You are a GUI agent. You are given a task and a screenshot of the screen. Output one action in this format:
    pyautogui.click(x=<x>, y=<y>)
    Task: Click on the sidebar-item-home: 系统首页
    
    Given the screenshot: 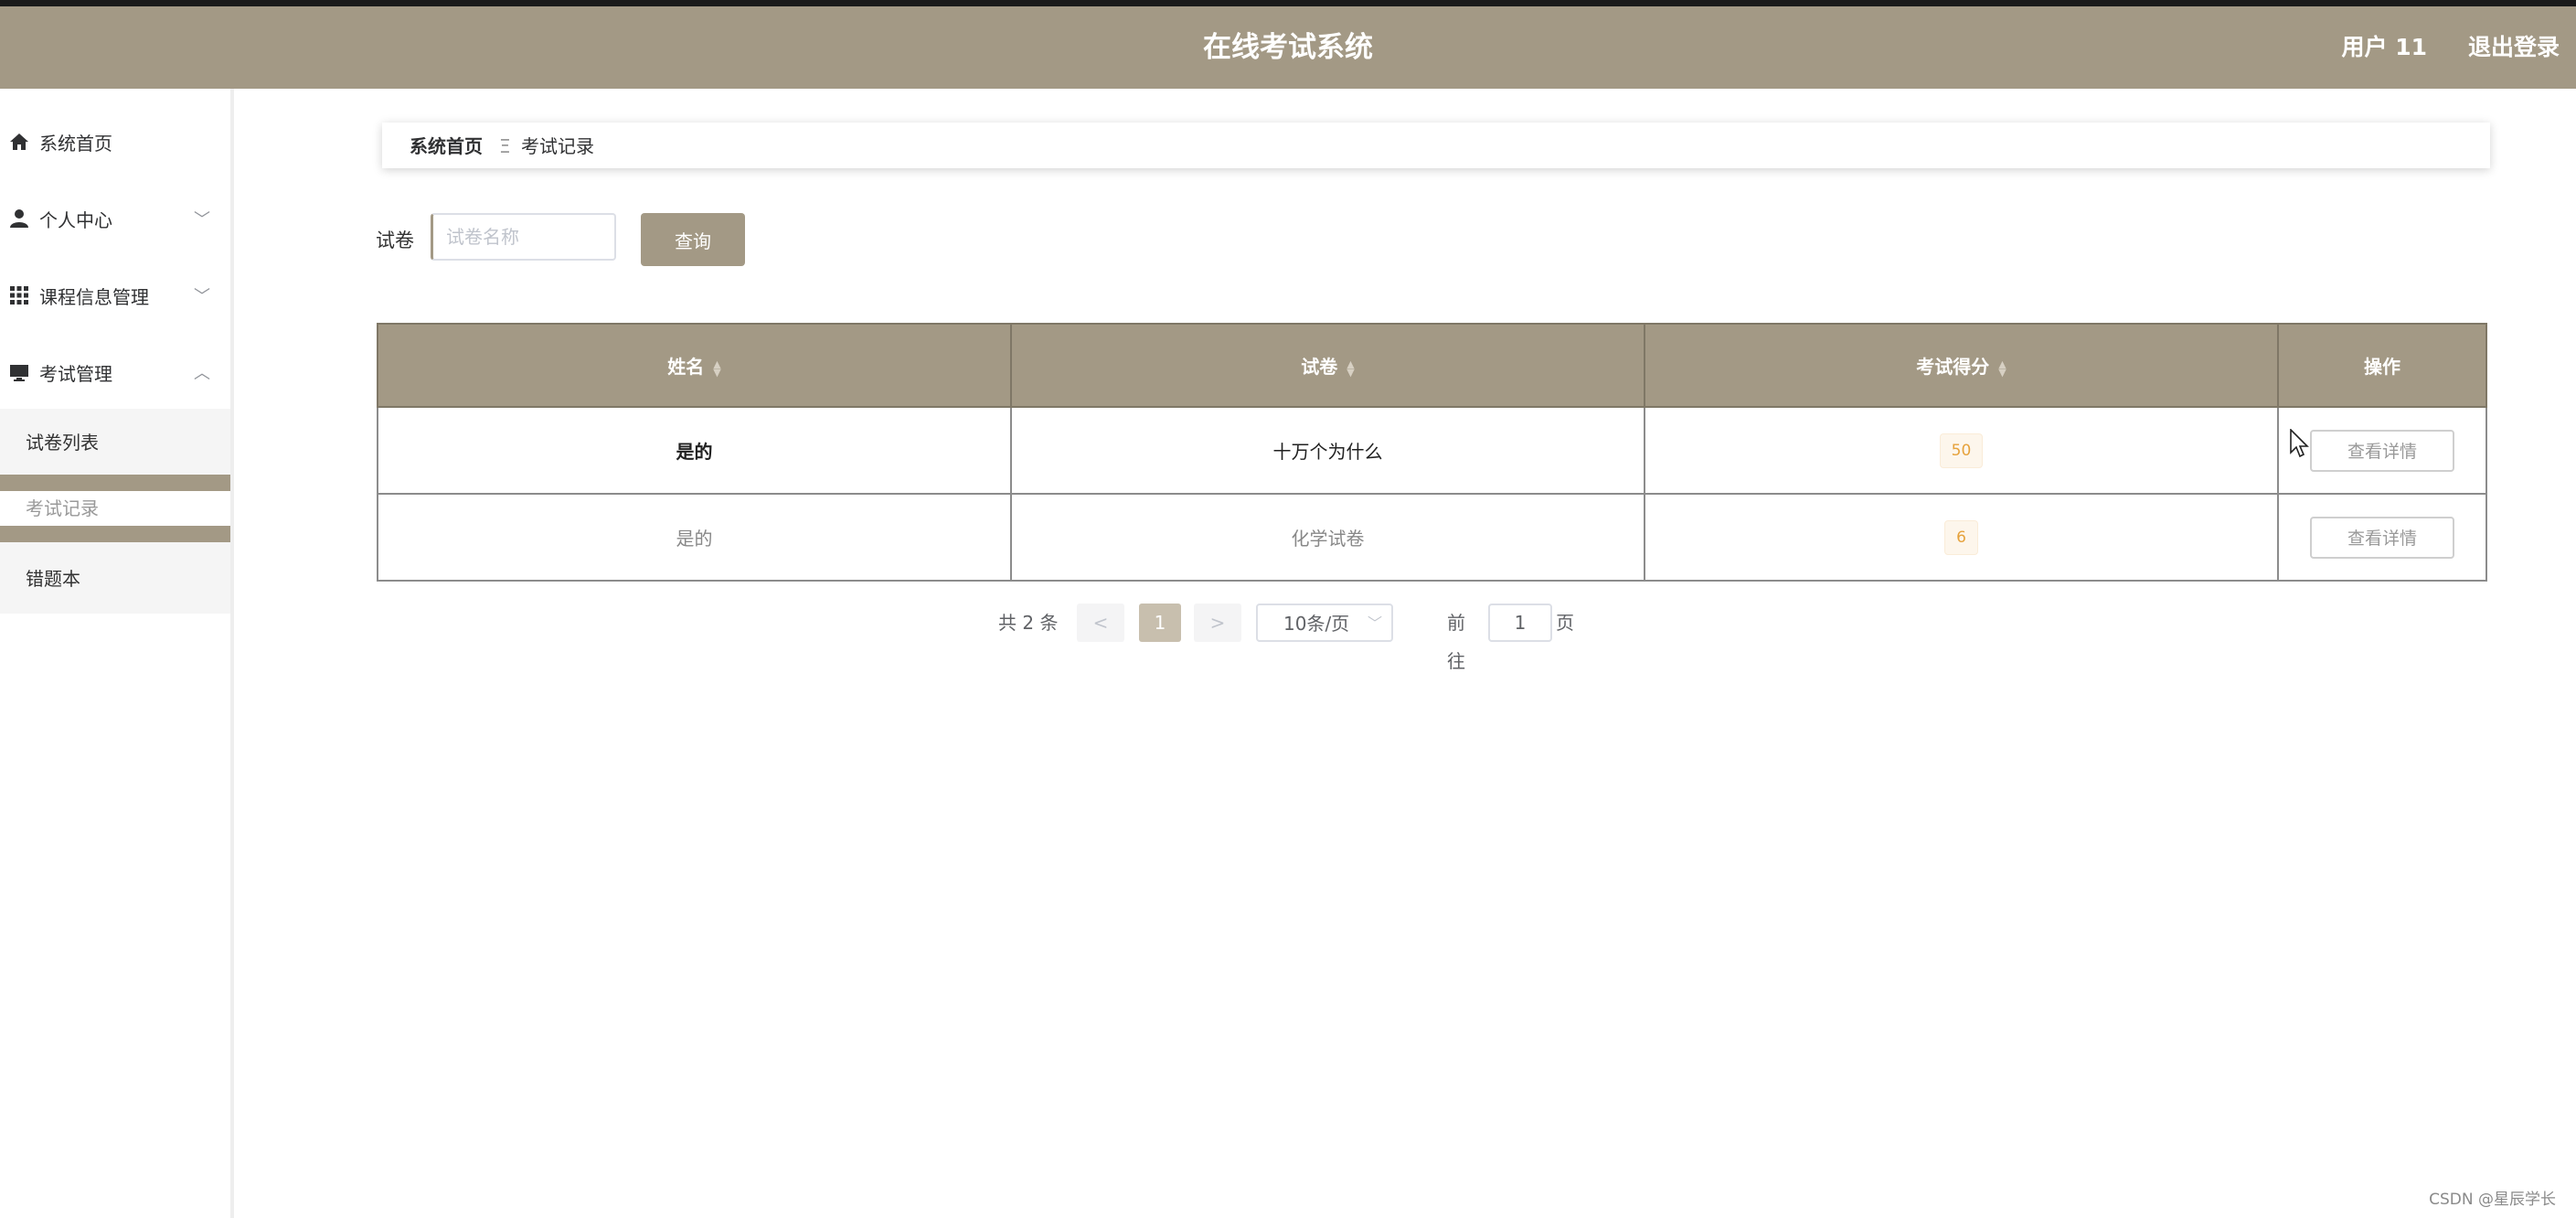 What is the action you would take?
    pyautogui.click(x=115, y=141)
    